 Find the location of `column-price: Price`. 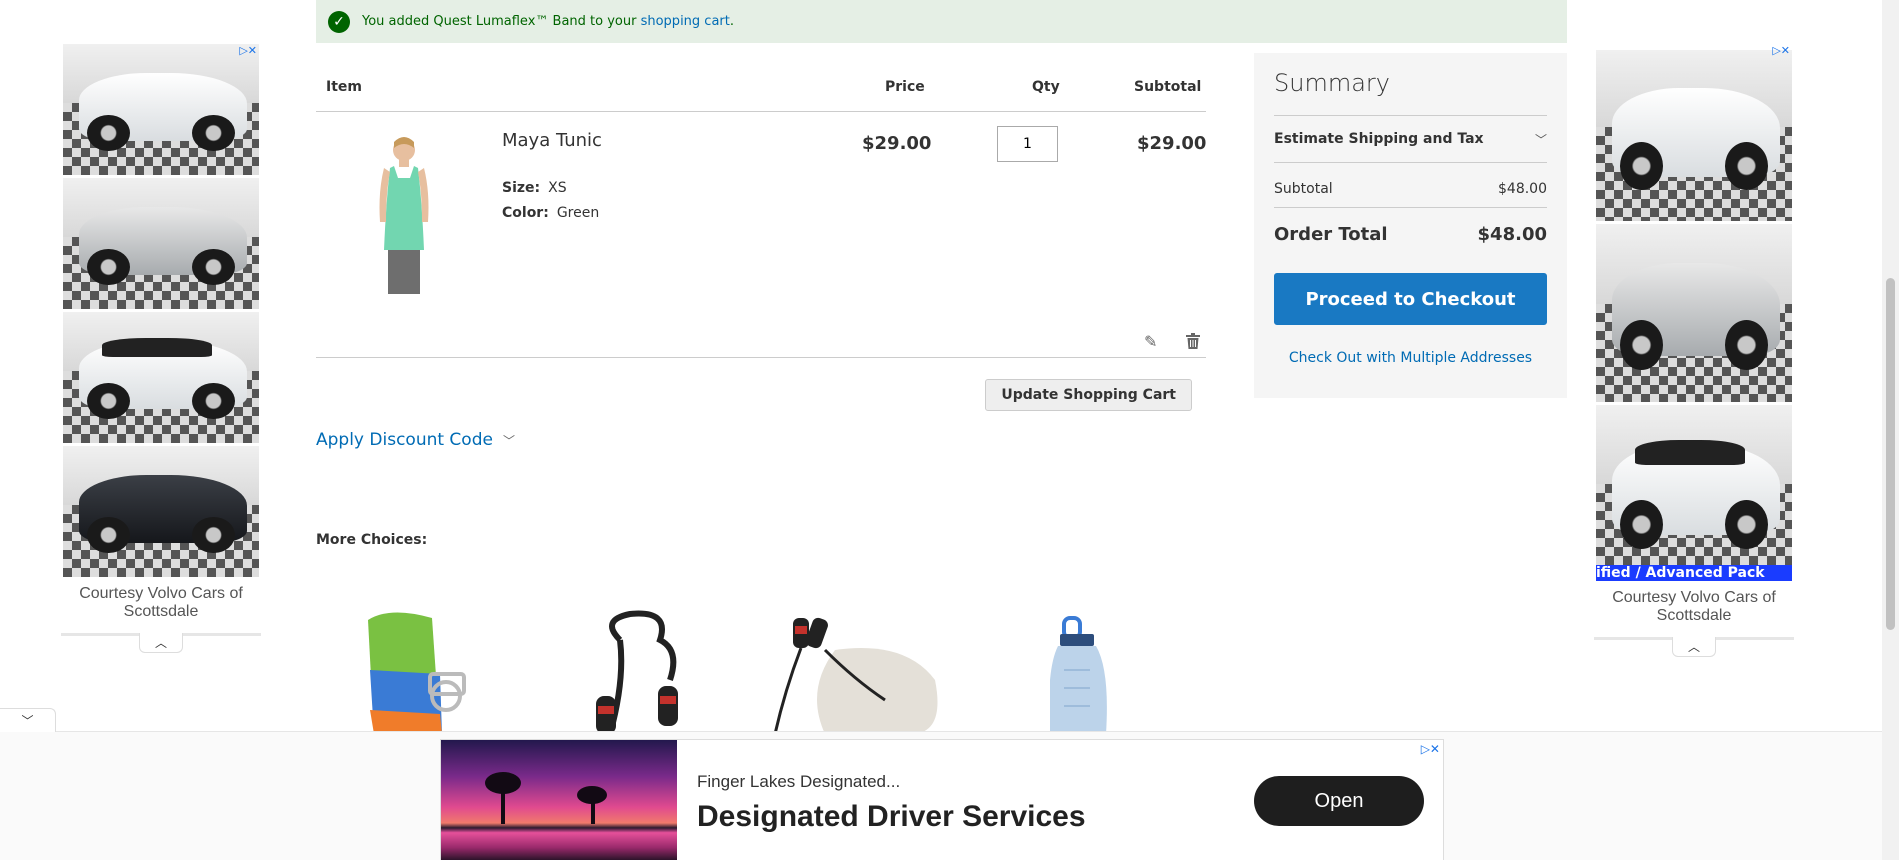

column-price: Price is located at coordinates (905, 87).